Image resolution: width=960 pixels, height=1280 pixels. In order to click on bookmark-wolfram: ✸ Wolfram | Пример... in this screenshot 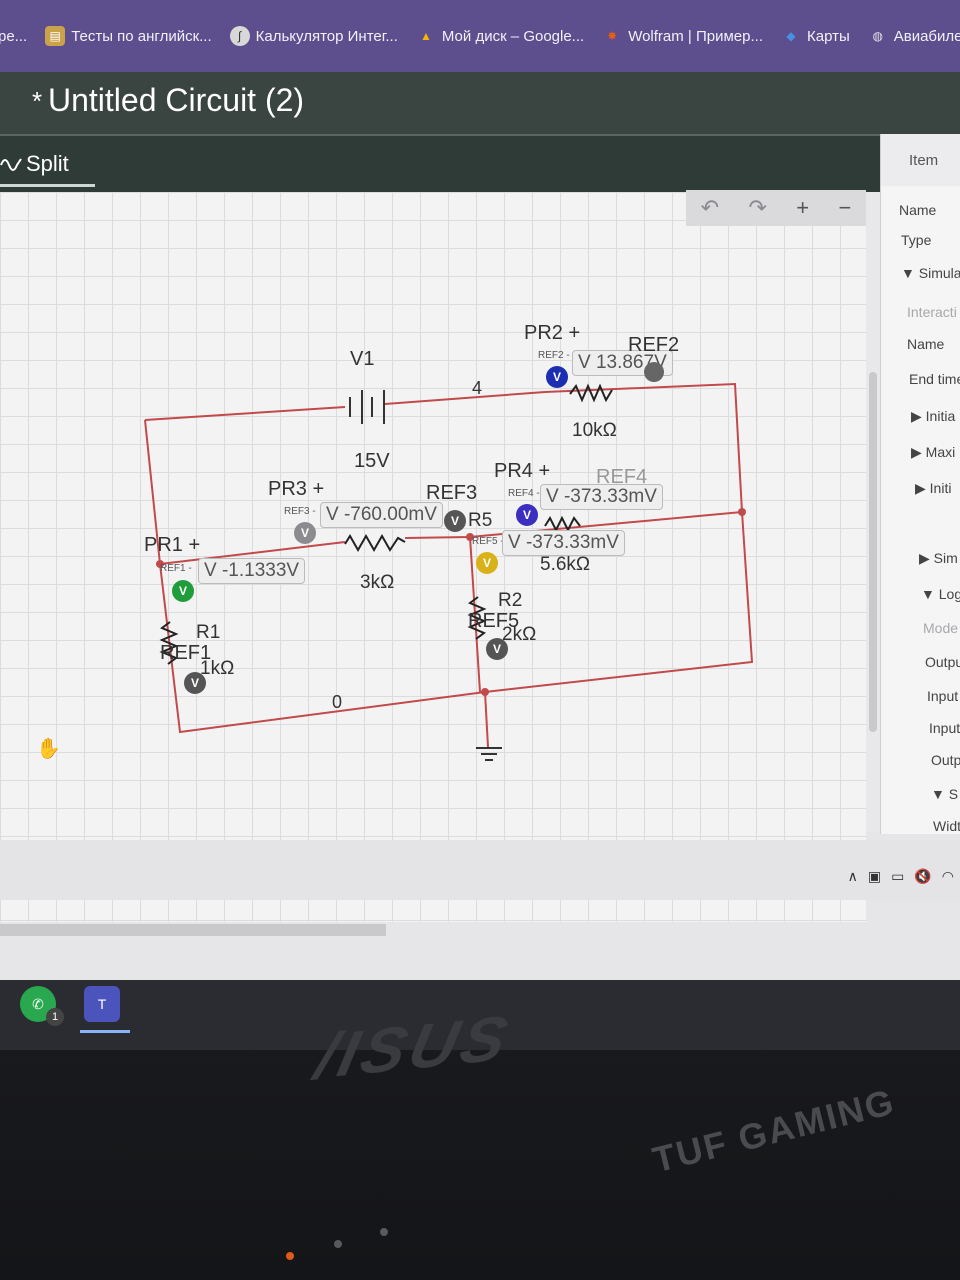, I will do `click(682, 36)`.